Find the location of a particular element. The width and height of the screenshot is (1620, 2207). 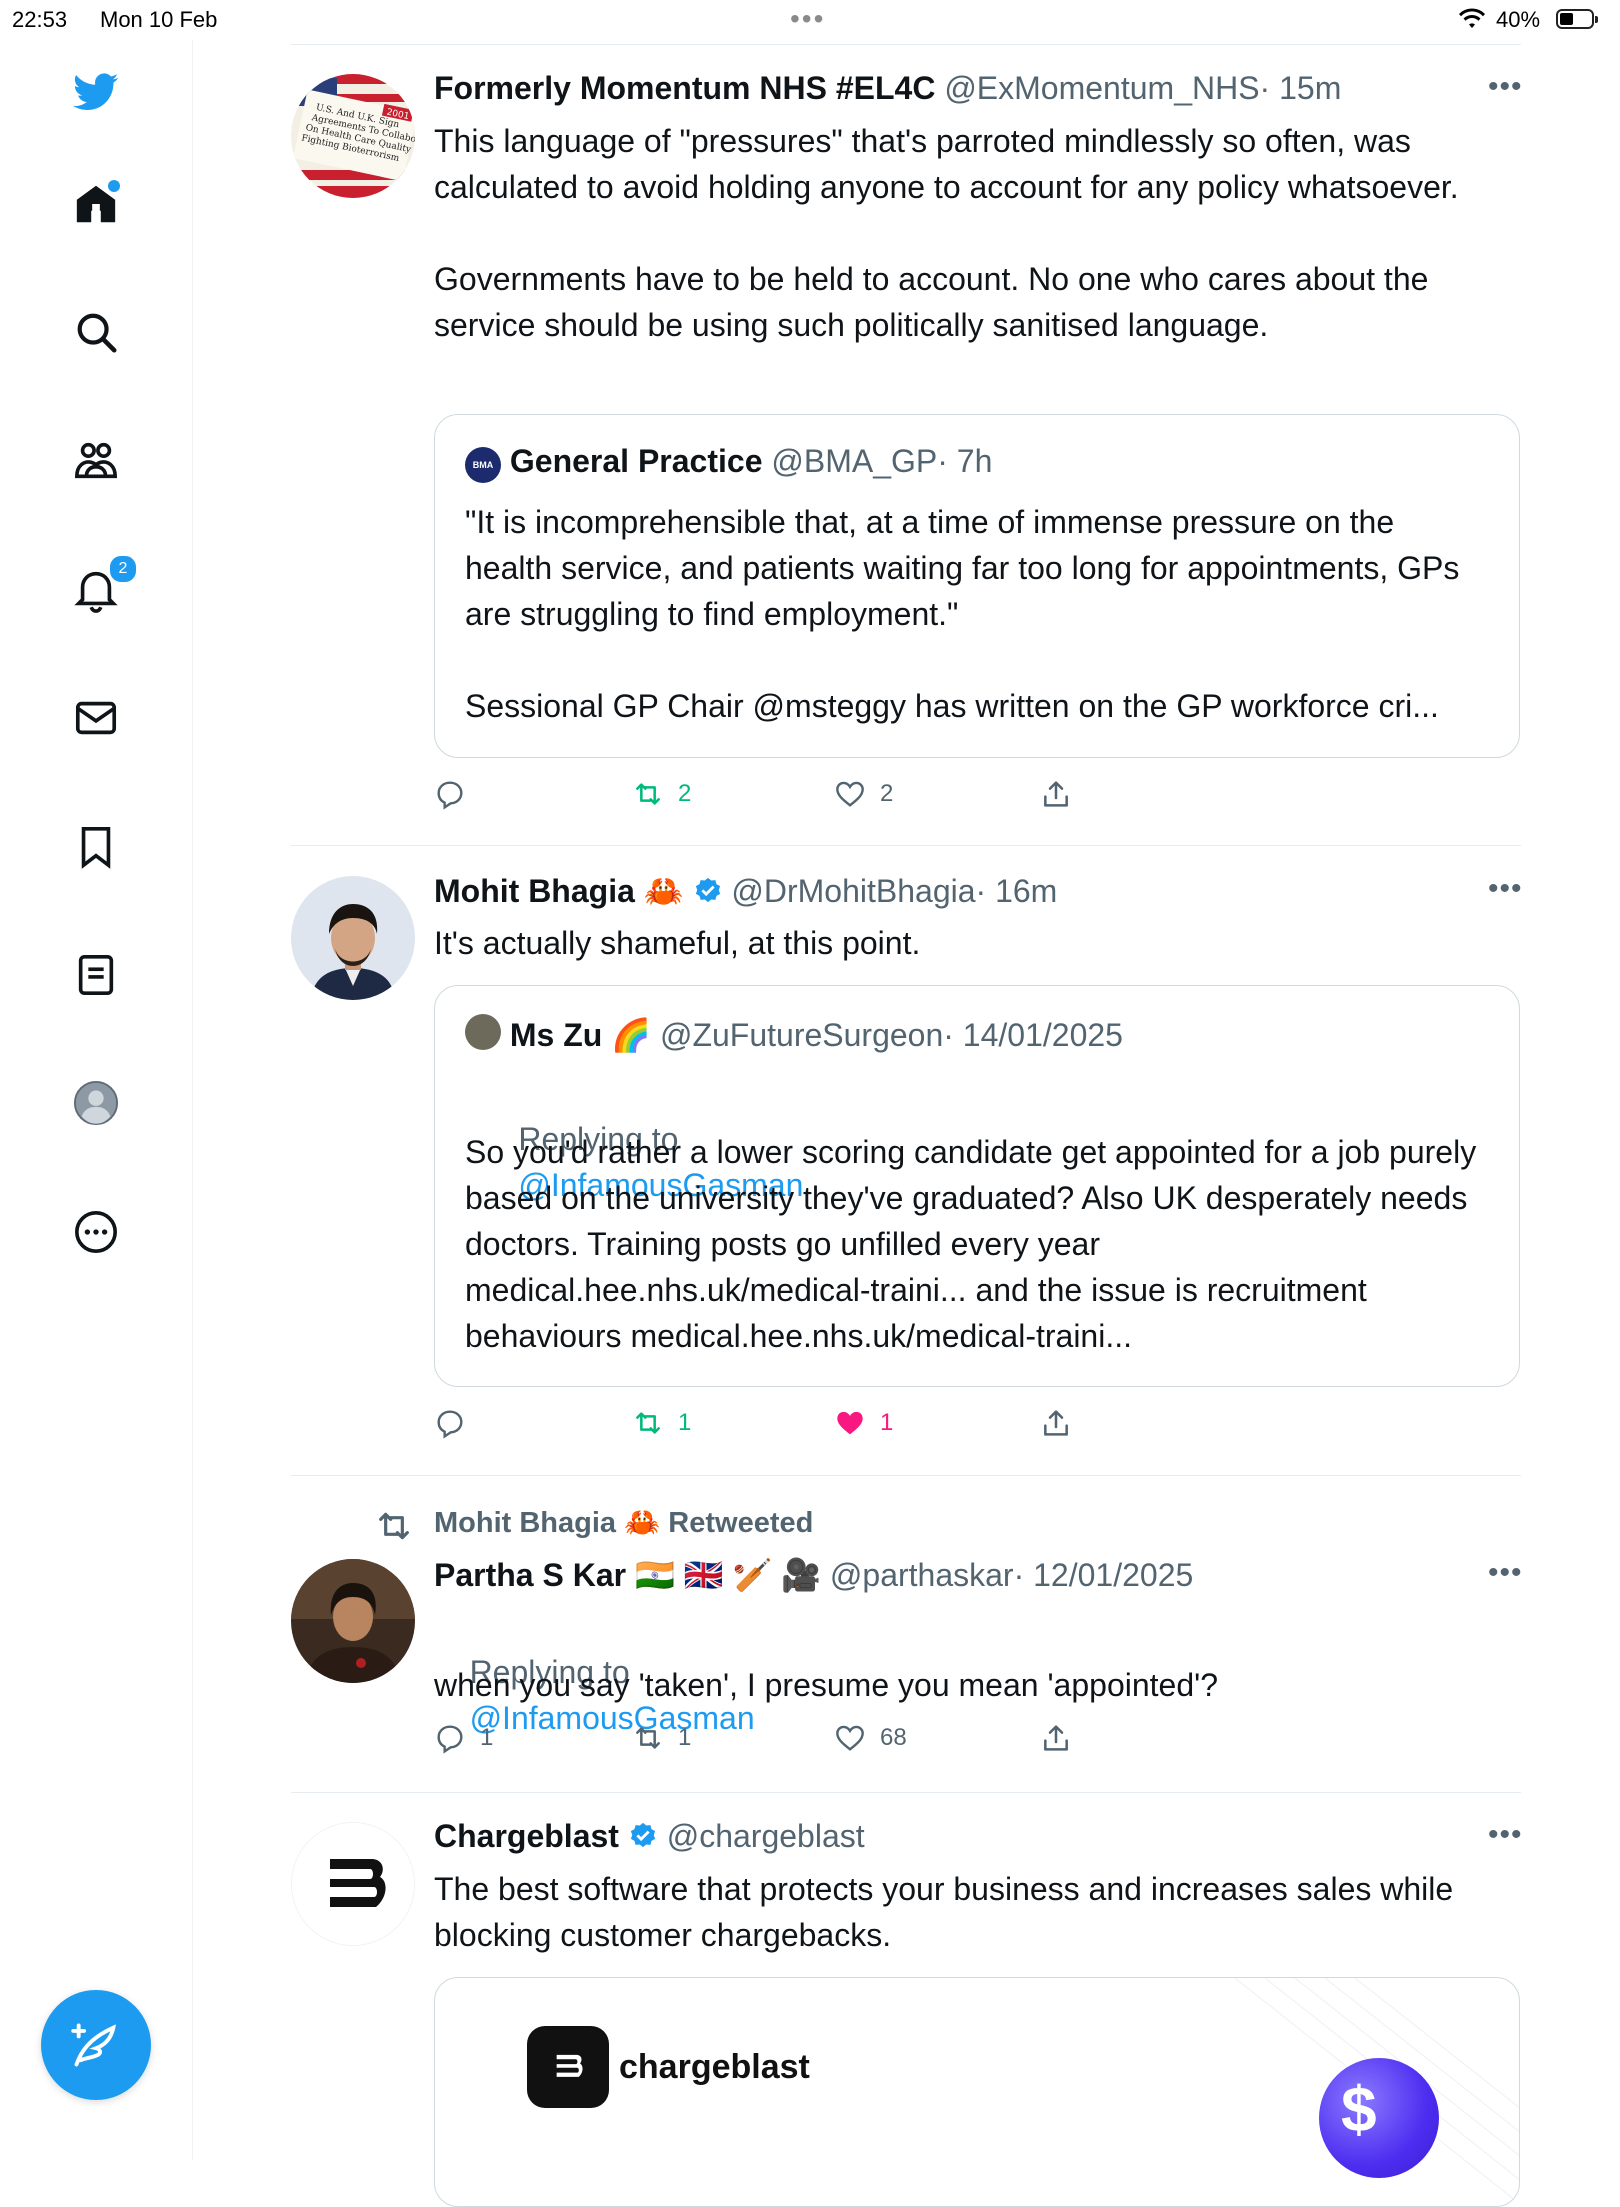

retweeted-by-emoji: 🦀 is located at coordinates (642, 1523).